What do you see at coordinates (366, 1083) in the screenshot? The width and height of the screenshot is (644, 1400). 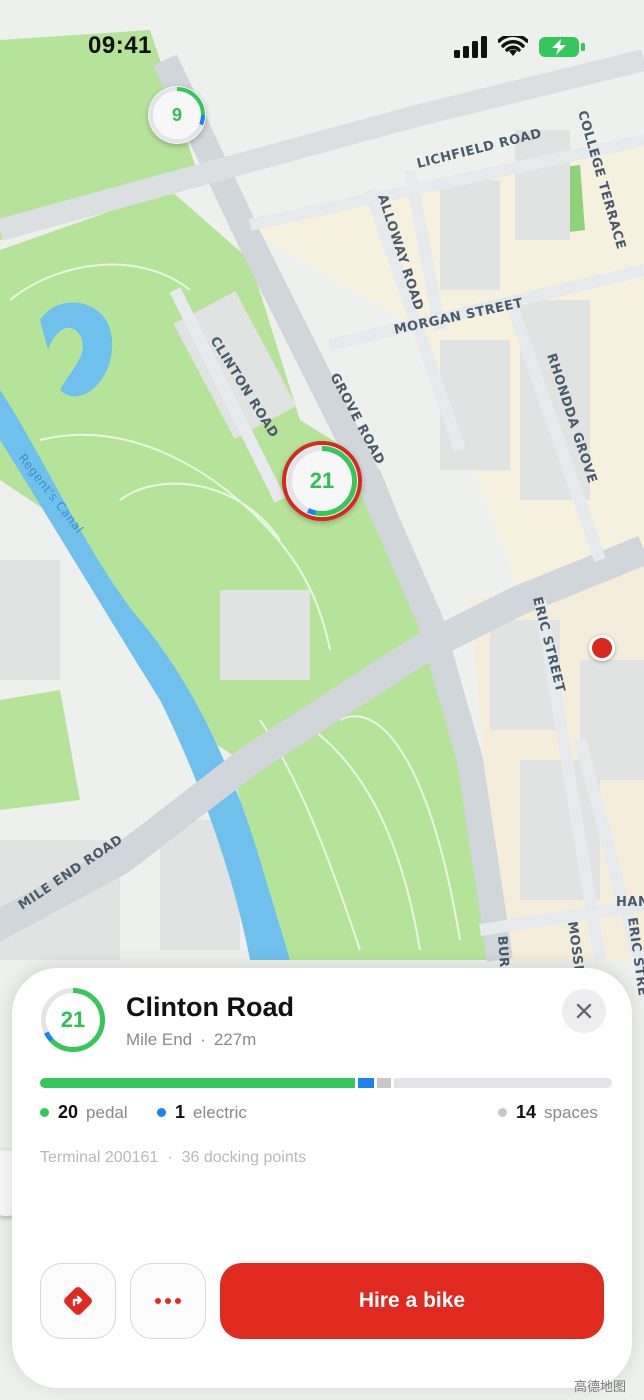 I see `electric-segment` at bounding box center [366, 1083].